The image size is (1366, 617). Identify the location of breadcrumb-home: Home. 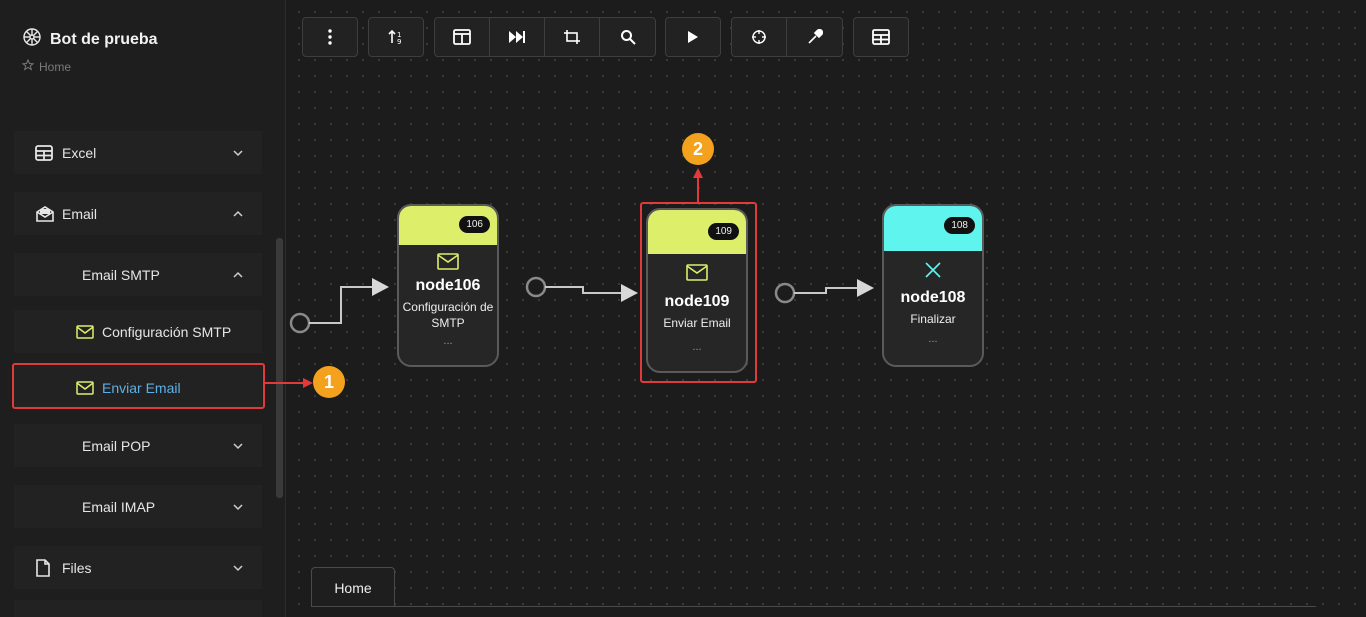
(55, 66).